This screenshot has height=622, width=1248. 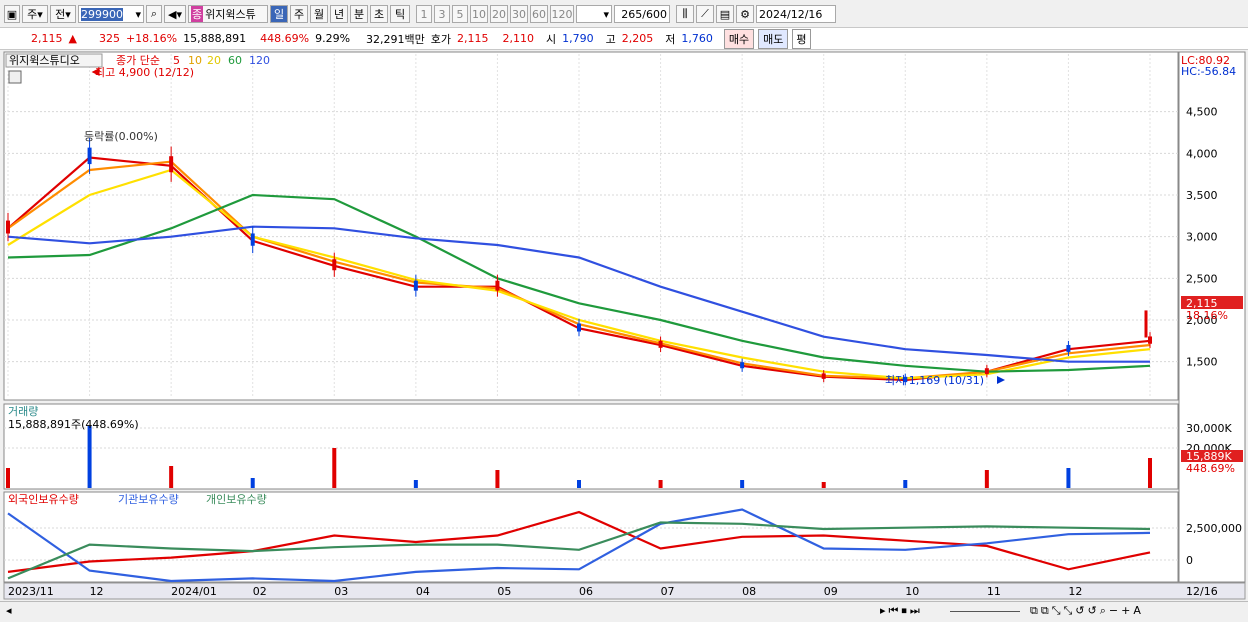 I want to click on period-month-label: 월, so click(x=319, y=14).